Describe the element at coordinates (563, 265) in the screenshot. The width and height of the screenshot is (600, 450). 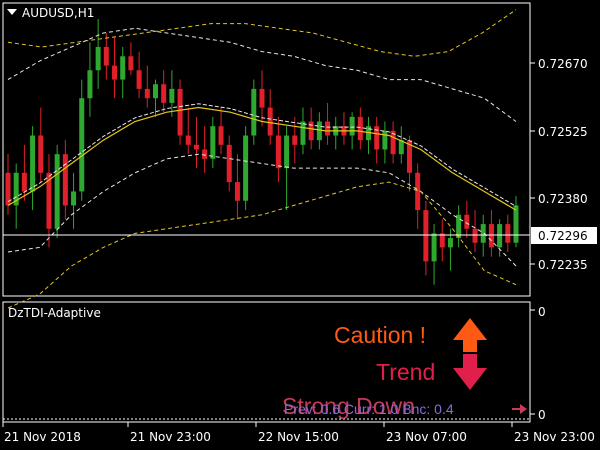
I see `price-tick-label: 0.72235` at that location.